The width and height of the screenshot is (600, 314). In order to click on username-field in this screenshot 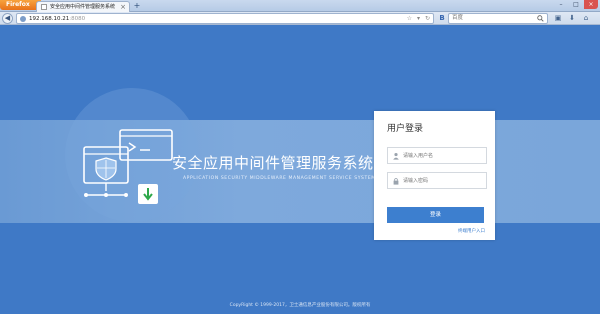, I will do `click(437, 155)`.